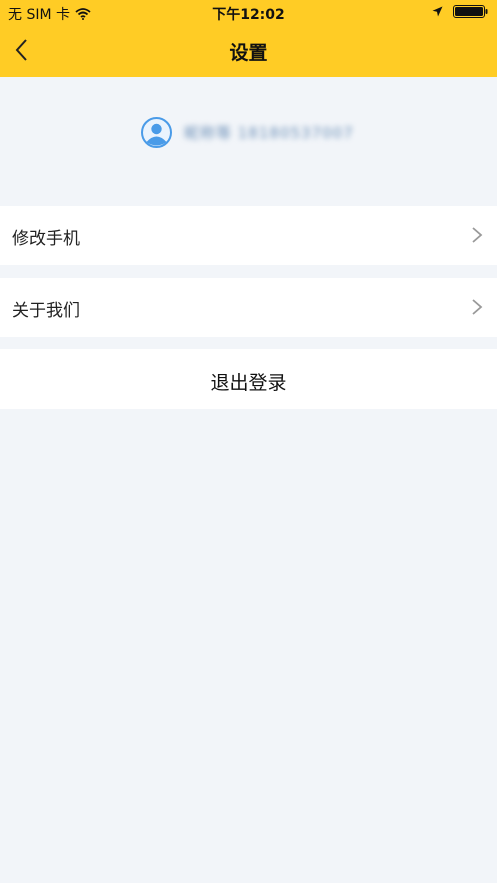  Describe the element at coordinates (269, 133) in the screenshot. I see `user-name-phone: 昵称等 18180537007` at that location.